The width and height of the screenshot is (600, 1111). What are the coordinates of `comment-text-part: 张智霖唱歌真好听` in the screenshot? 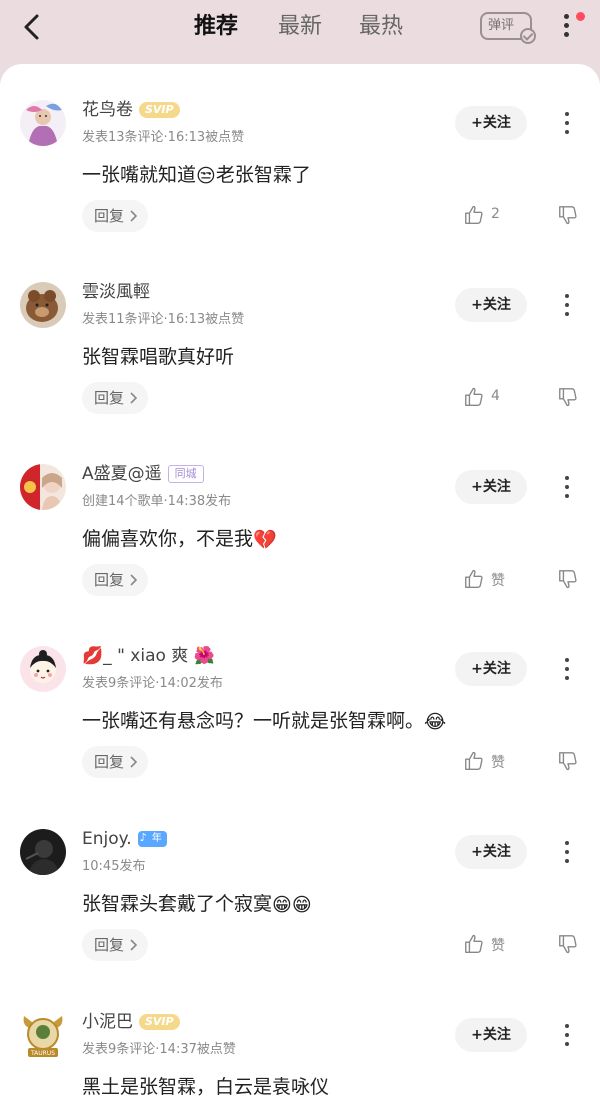 It's located at (158, 357).